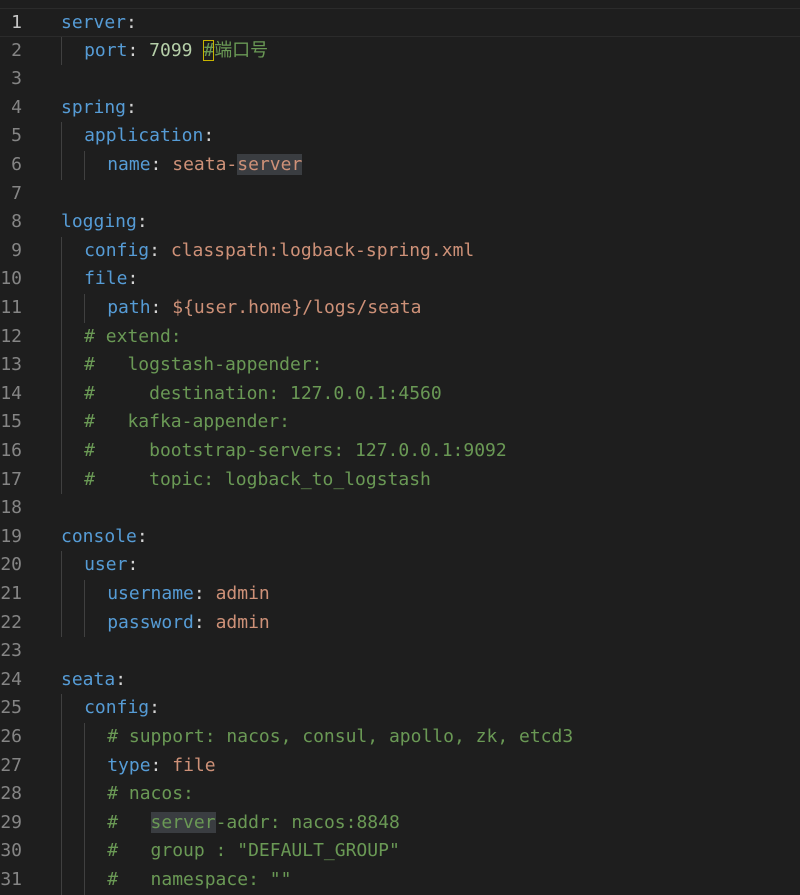 This screenshot has width=800, height=895. What do you see at coordinates (106, 565) in the screenshot?
I see `code-token: user` at bounding box center [106, 565].